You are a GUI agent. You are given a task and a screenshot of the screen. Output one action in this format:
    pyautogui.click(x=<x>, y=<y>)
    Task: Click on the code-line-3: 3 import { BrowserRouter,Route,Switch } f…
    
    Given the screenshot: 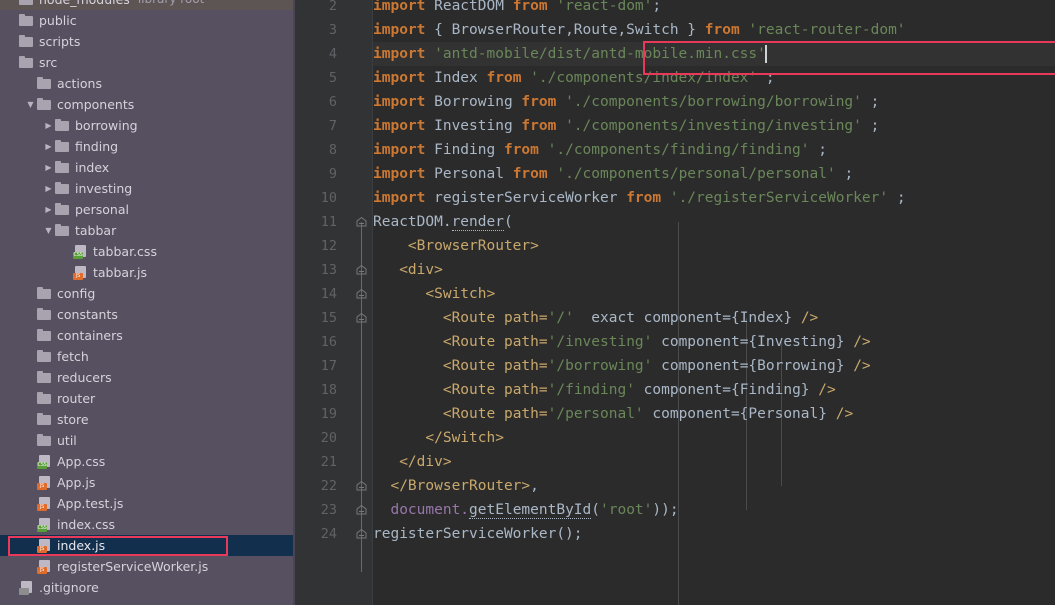 What is the action you would take?
    pyautogui.click(x=675, y=30)
    